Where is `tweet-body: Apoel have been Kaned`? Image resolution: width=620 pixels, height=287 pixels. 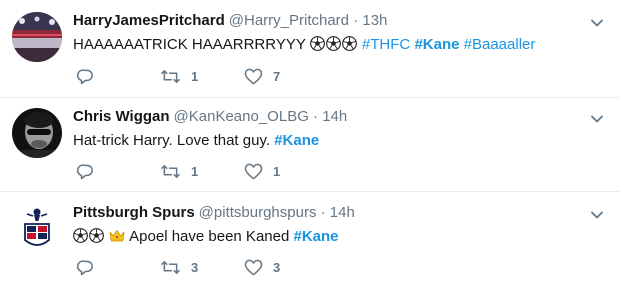 tweet-body: Apoel have been Kaned is located at coordinates (209, 236).